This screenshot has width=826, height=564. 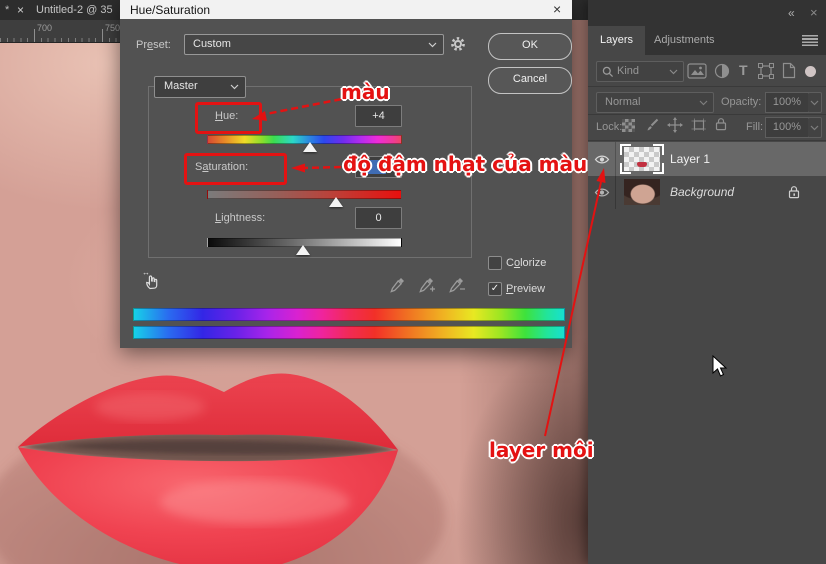 What do you see at coordinates (814, 12) in the screenshot?
I see `close-panel-icon: ×` at bounding box center [814, 12].